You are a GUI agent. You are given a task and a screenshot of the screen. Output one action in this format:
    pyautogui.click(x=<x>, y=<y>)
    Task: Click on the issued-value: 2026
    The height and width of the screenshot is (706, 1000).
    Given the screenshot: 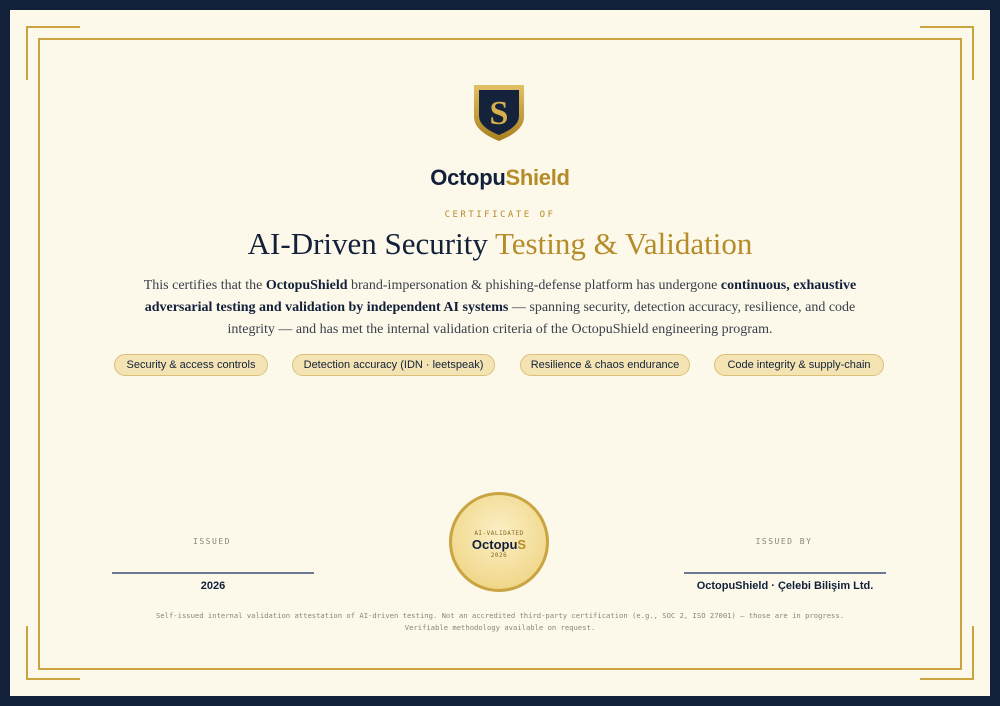 What is the action you would take?
    pyautogui.click(x=213, y=586)
    